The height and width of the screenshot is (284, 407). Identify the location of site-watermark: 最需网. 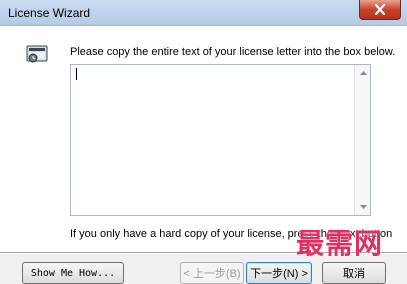
(340, 243).